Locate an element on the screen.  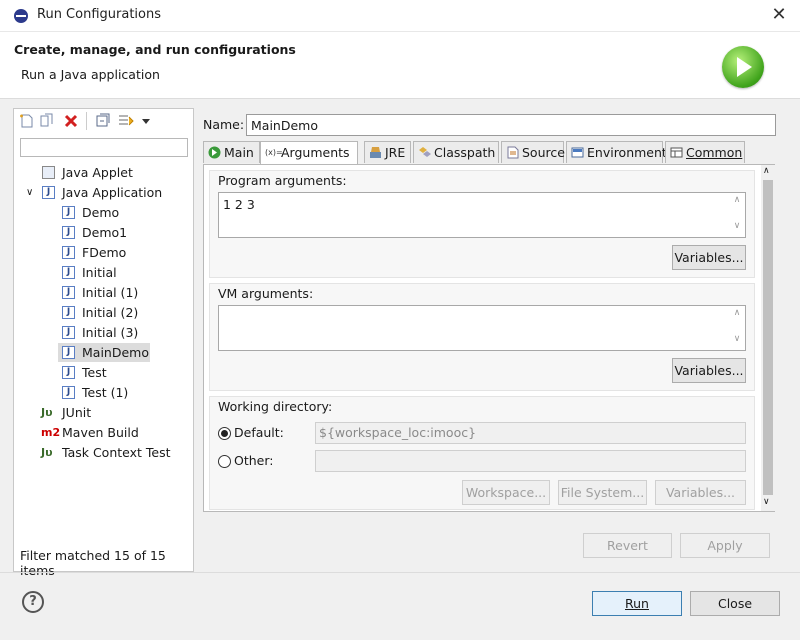
tab-label: Source is located at coordinates (543, 152).